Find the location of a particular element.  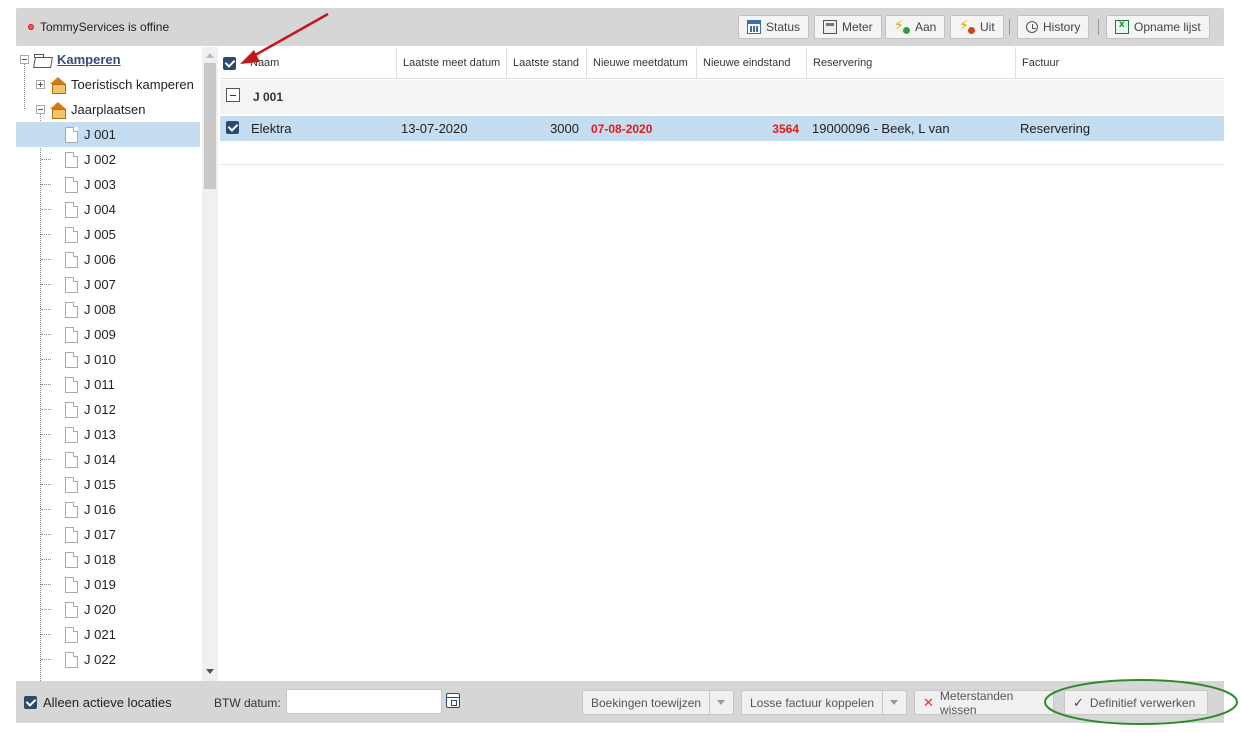

btw-date-input is located at coordinates (364, 701).